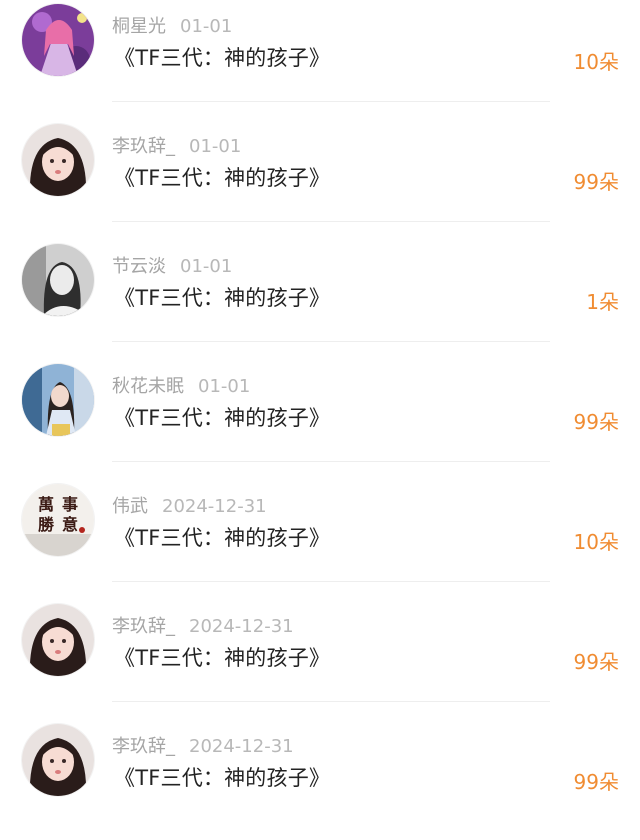  I want to click on list-item: 李玖辞_ 01-01 《TF三代：神的孩子》 99朵, so click(320, 180).